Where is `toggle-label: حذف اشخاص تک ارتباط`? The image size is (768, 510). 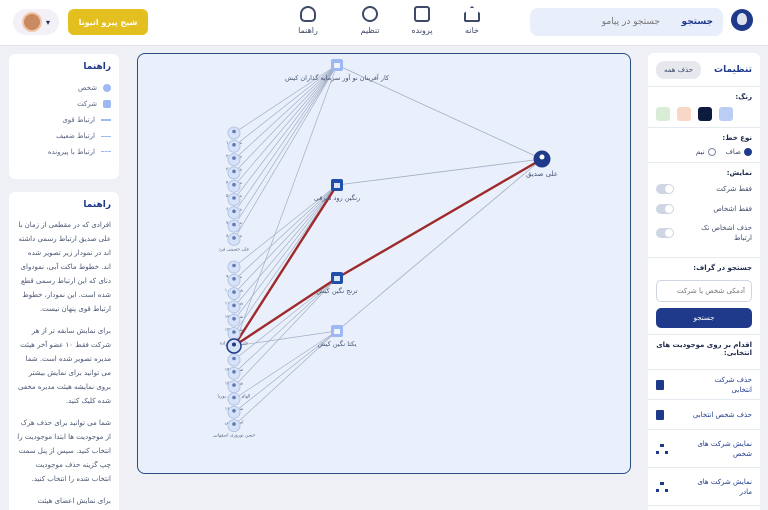
toggle-label: حذف اشخاص تک ارتباط is located at coordinates (726, 233).